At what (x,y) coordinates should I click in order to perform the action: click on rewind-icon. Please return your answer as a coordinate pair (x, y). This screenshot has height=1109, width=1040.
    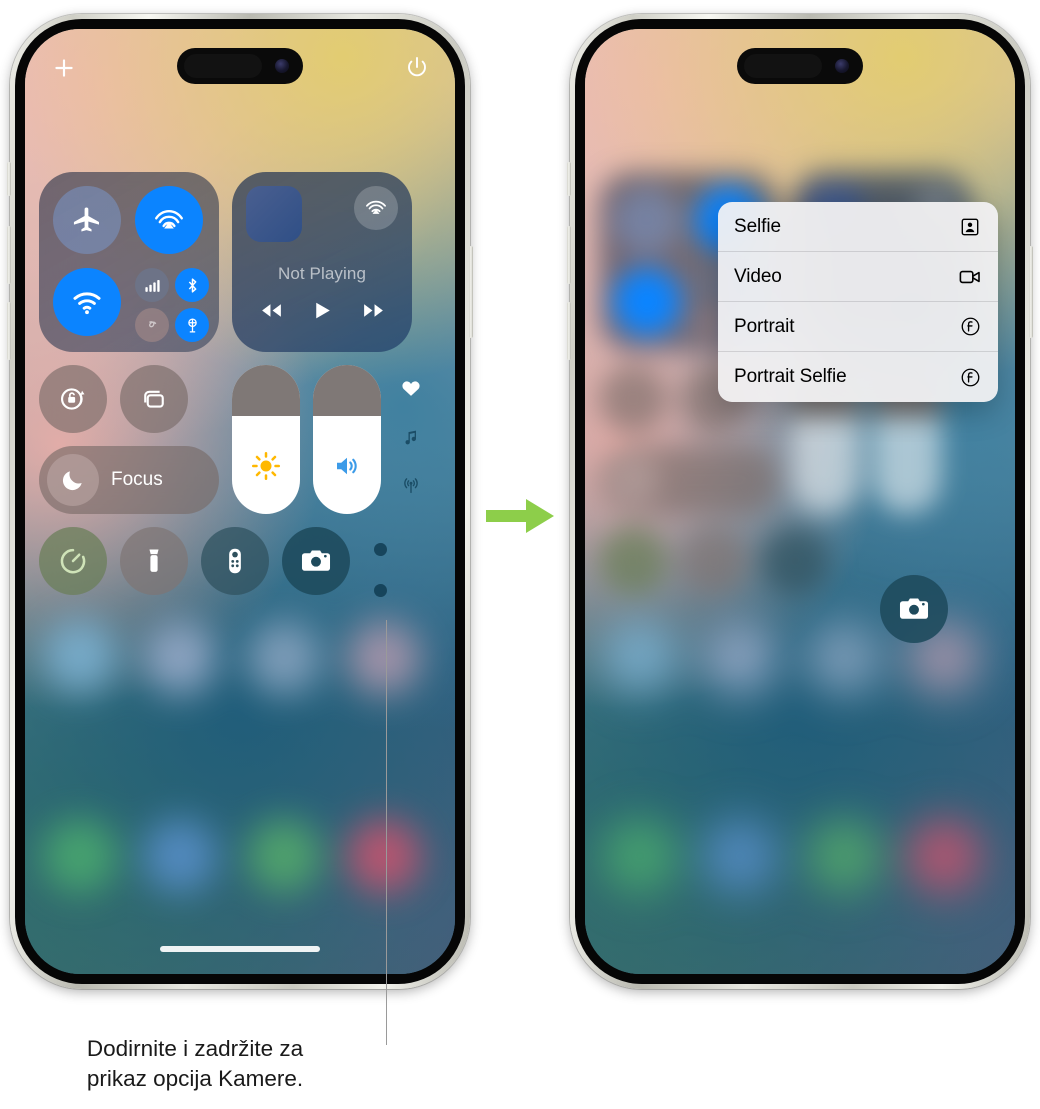
    Looking at the image, I should click on (271, 313).